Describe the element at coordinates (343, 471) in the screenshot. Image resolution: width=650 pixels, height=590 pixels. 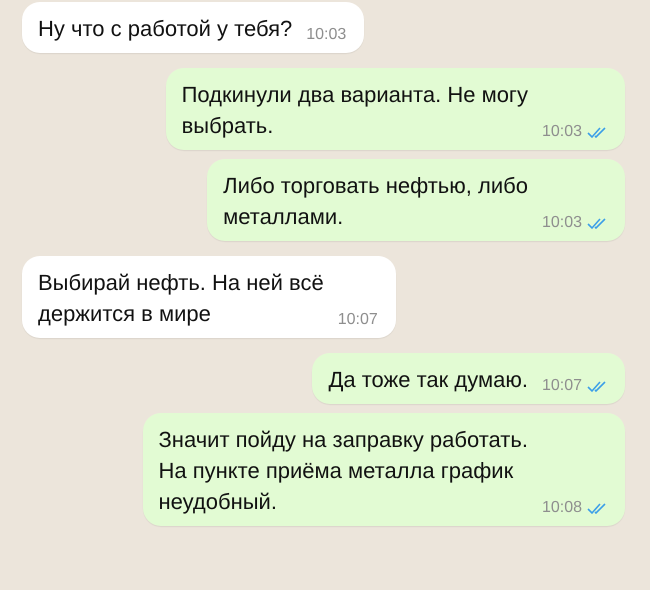
I see `message-text: Значит пойду на заправку работать. На пункте приёма металла график неудобный.` at that location.